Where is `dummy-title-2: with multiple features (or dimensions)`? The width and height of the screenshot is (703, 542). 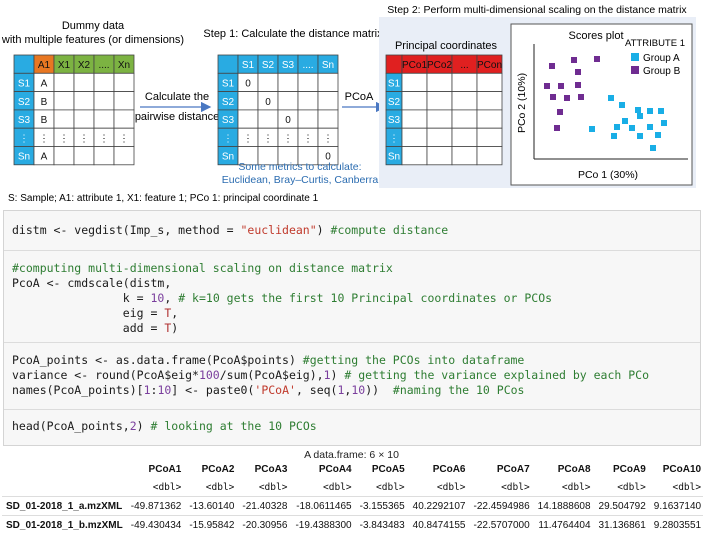 dummy-title-2: with multiple features (or dimensions) is located at coordinates (92, 40).